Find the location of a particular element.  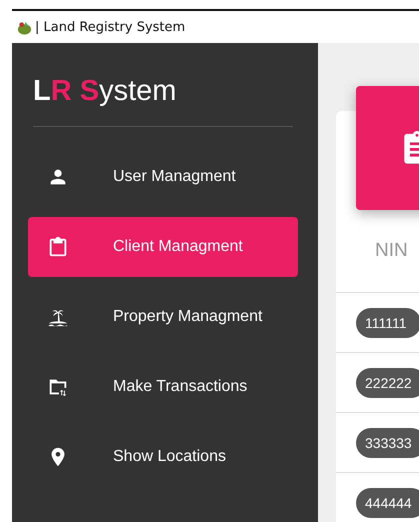

nin-chip: 111111 is located at coordinates (387, 323).